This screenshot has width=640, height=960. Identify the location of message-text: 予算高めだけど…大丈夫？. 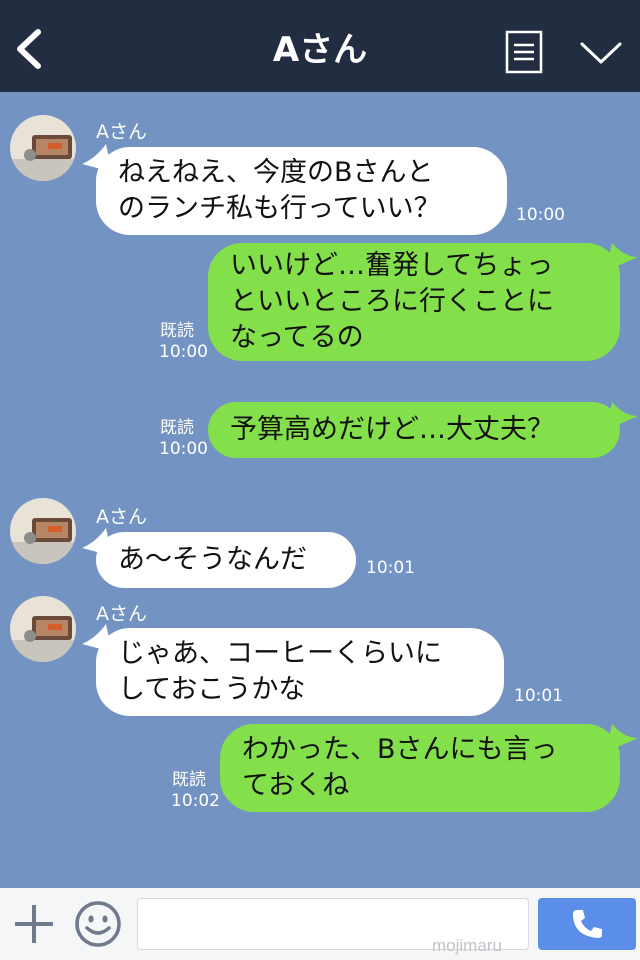
(392, 429).